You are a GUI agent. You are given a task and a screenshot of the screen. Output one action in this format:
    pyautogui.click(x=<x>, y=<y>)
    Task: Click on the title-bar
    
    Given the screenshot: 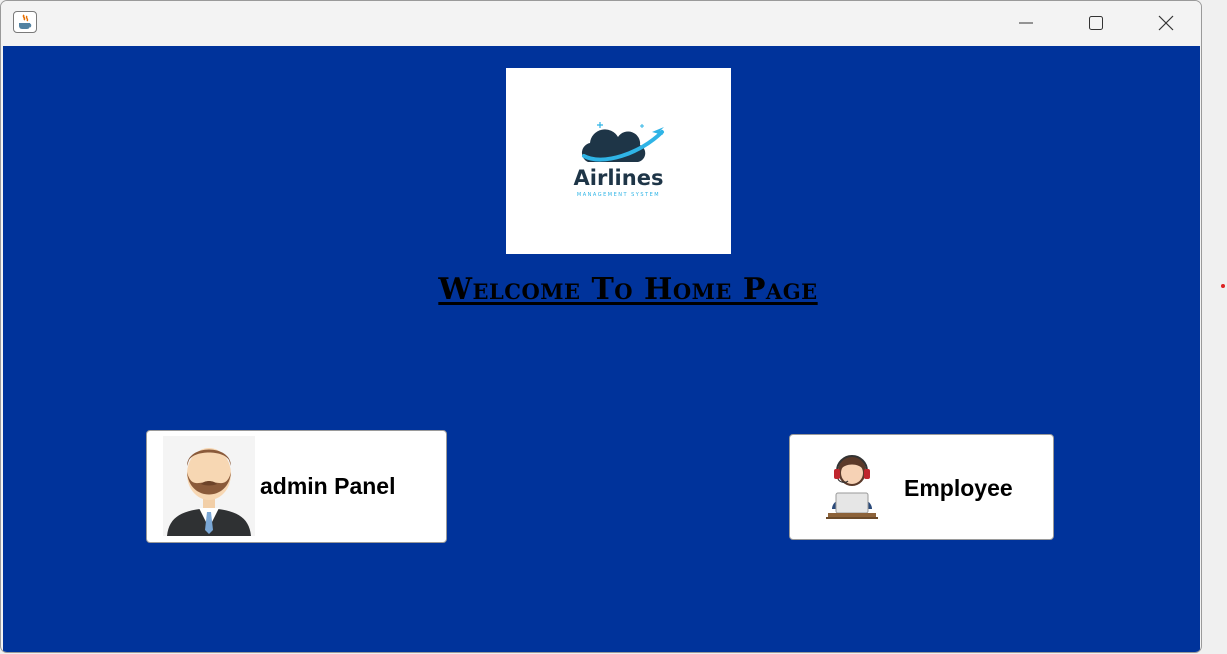 What is the action you would take?
    pyautogui.click(x=601, y=23)
    